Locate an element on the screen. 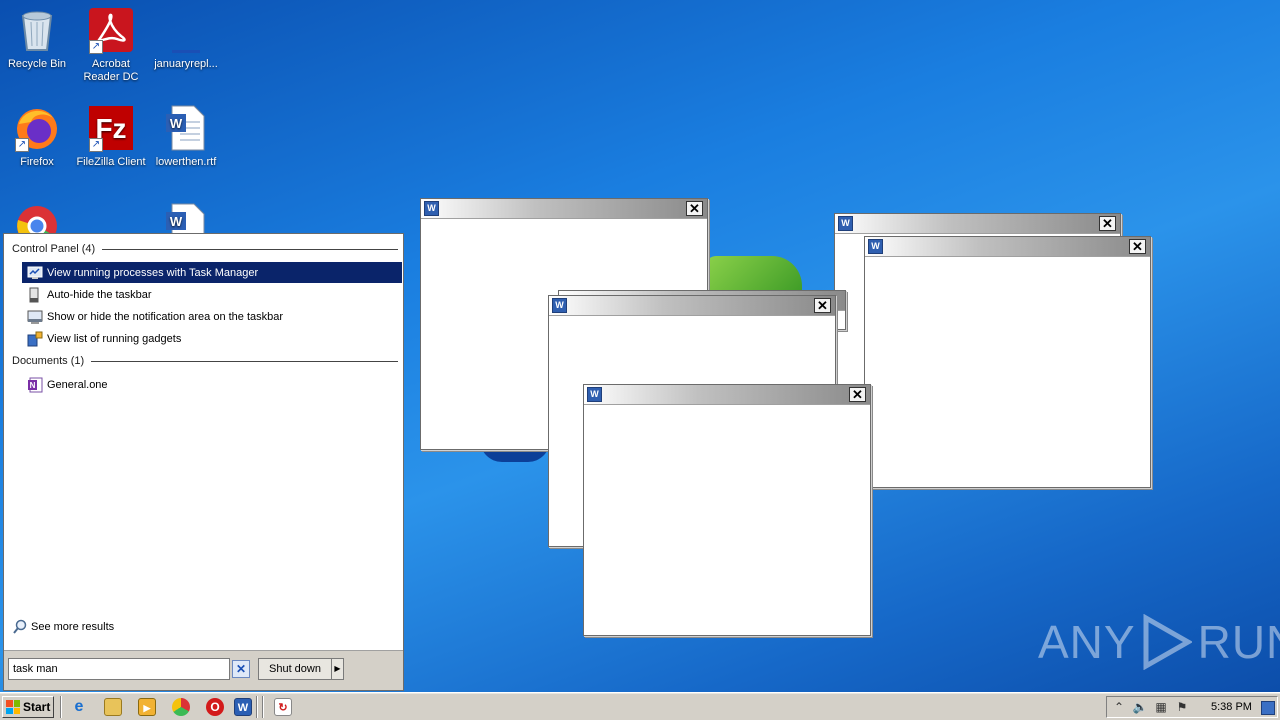 Image resolution: width=1280 pixels, height=720 pixels. section-header-documents: Documents (1) is located at coordinates (205, 361).